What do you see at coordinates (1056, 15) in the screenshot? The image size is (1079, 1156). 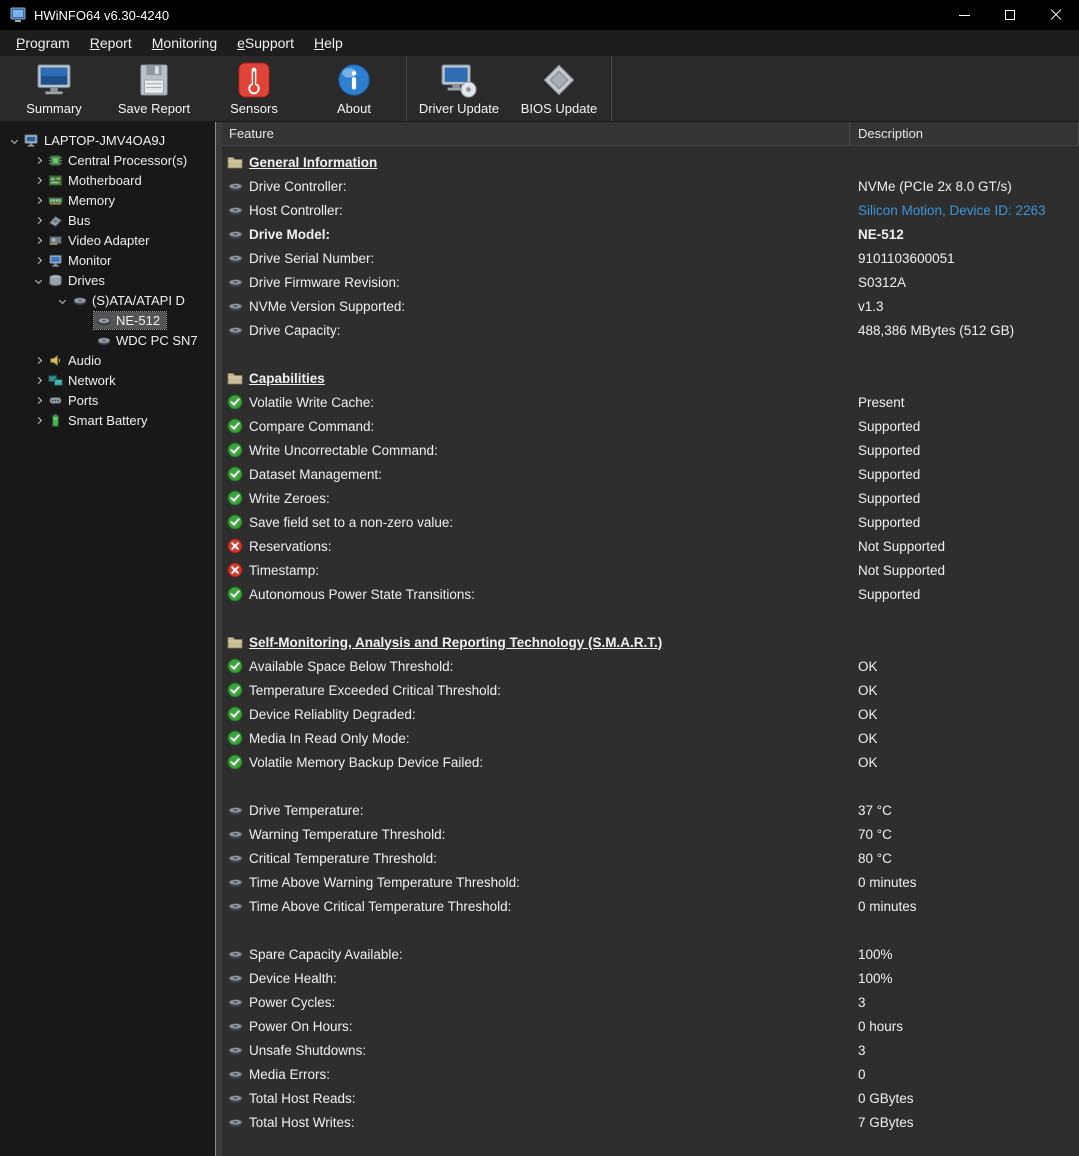 I see `close-button` at bounding box center [1056, 15].